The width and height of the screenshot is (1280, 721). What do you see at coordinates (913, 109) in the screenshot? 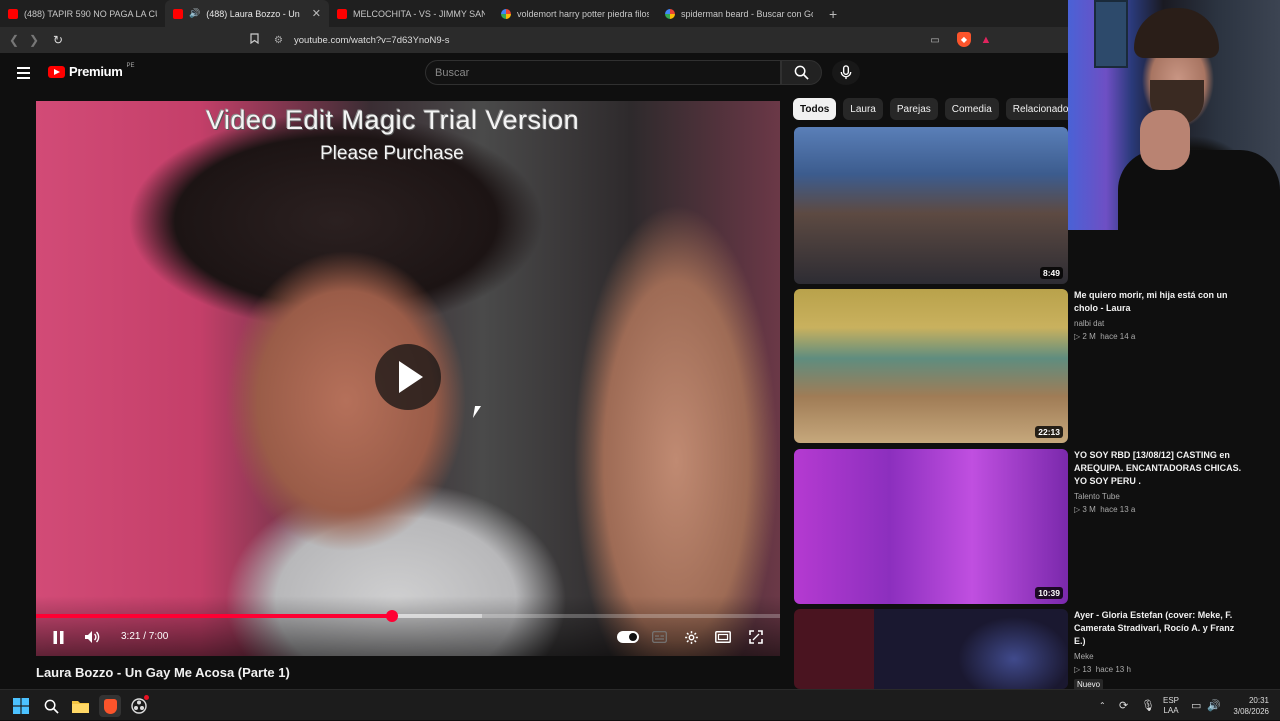
I see `chip-parejas: Parejas` at bounding box center [913, 109].